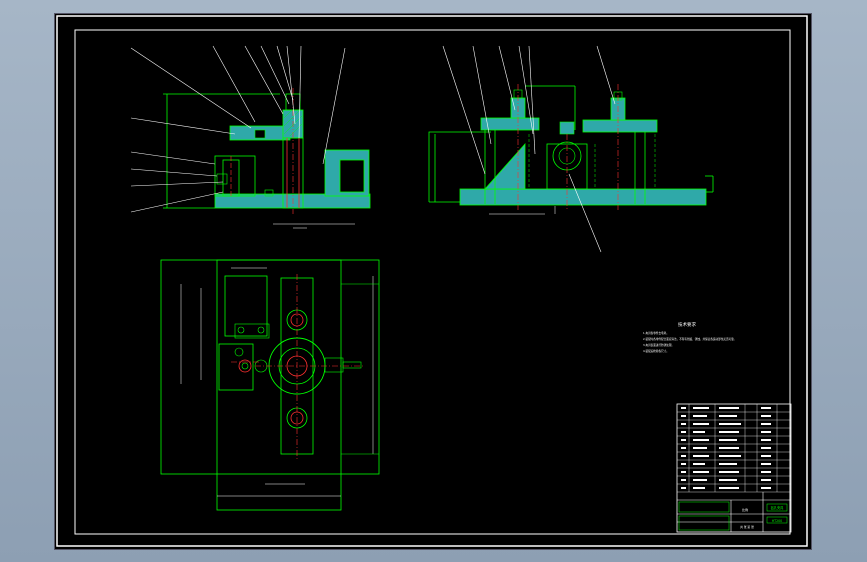 Image resolution: width=867 pixels, height=562 pixels. I want to click on note-line: 3.夹具表面进行防锈处理。, so click(658, 345).